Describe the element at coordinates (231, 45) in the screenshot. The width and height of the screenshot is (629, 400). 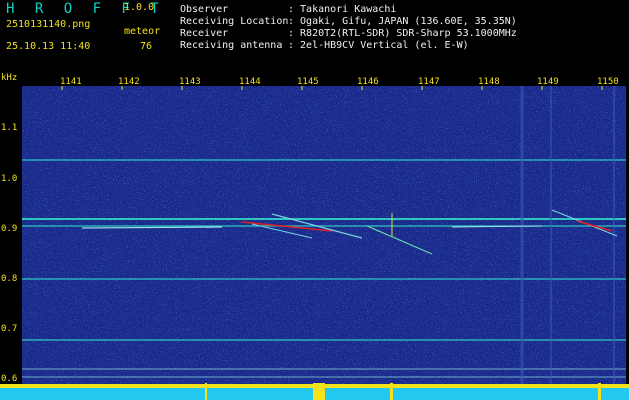
I see `antenna-label: Receiving antenna` at that location.